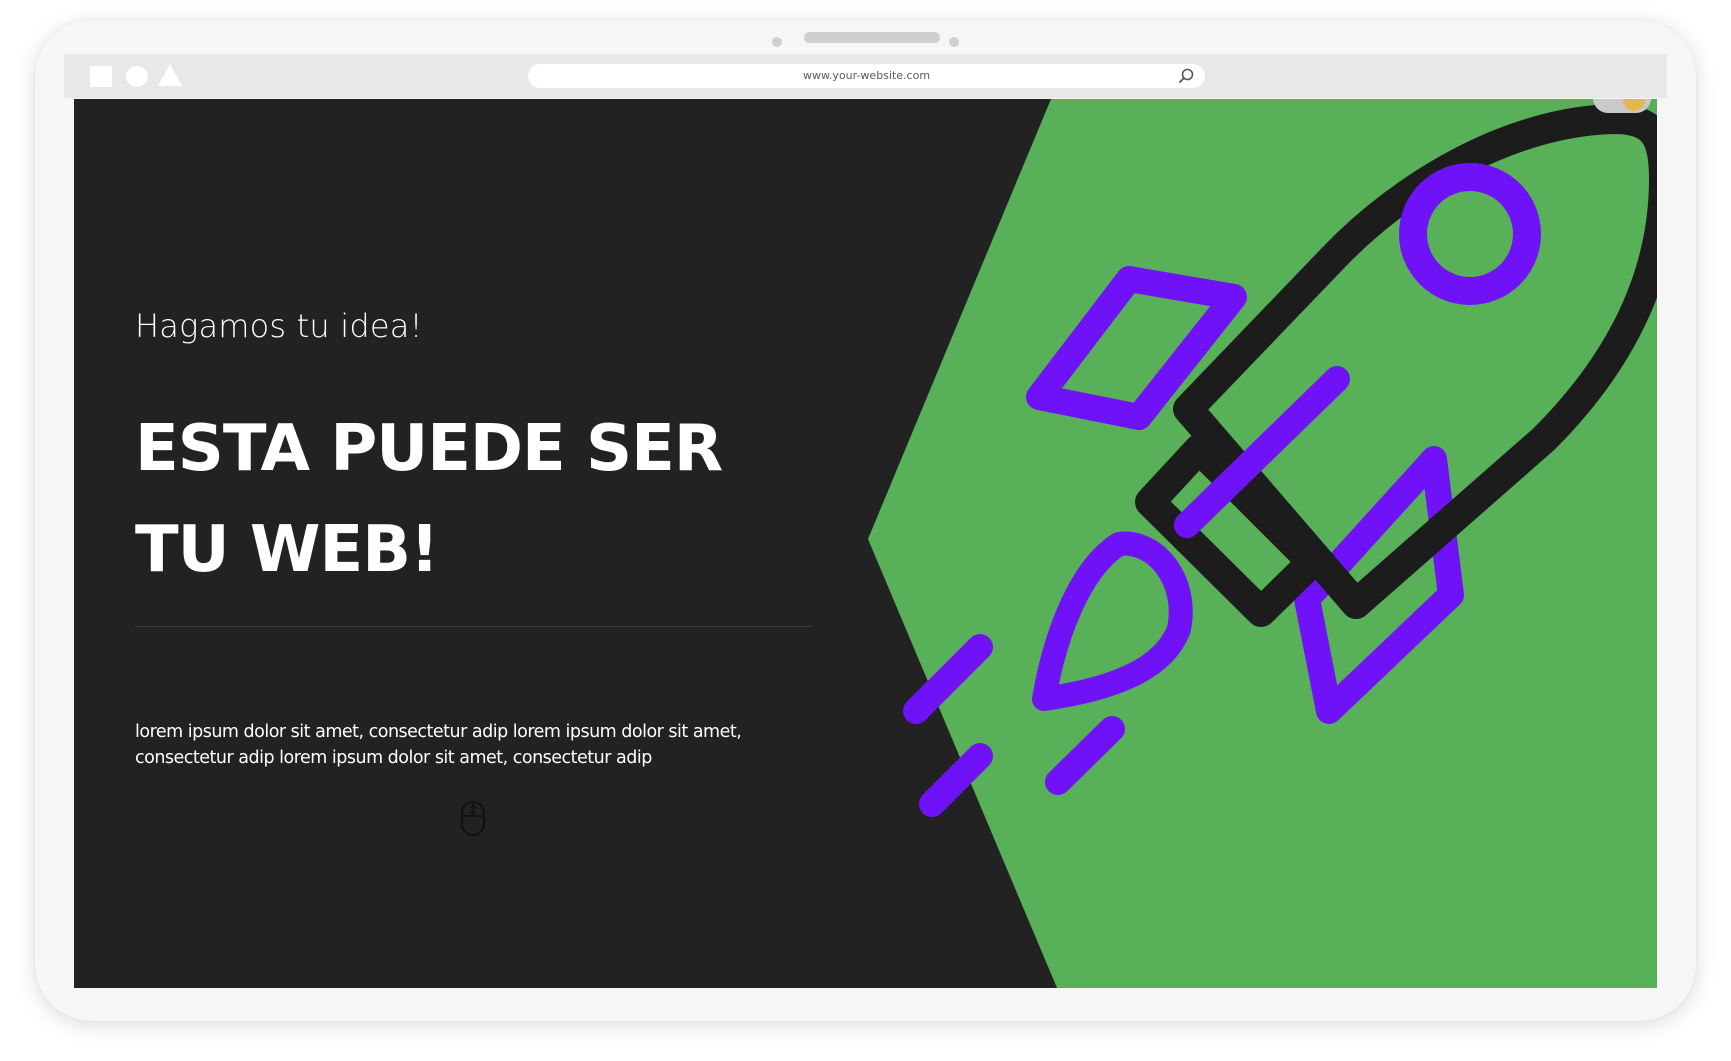  What do you see at coordinates (429, 499) in the screenshot?
I see `hero-headline: ESTA PUEDE SER TU WEB!` at bounding box center [429, 499].